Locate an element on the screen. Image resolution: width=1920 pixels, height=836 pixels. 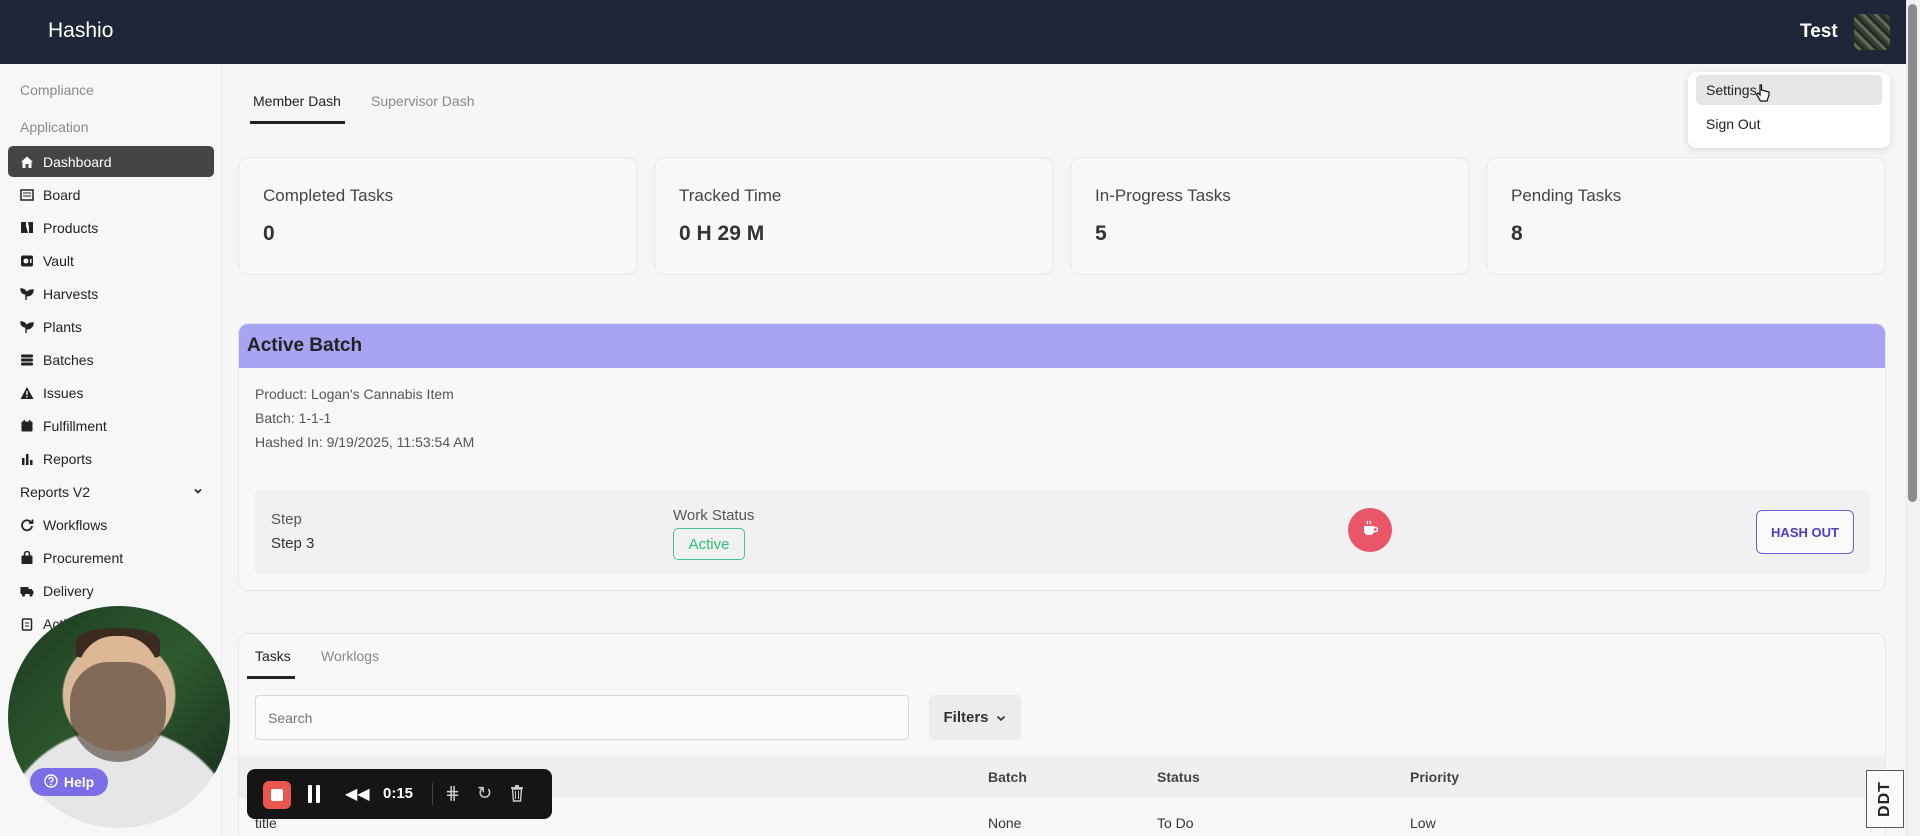
task-batch-cell: None is located at coordinates (1005, 823).